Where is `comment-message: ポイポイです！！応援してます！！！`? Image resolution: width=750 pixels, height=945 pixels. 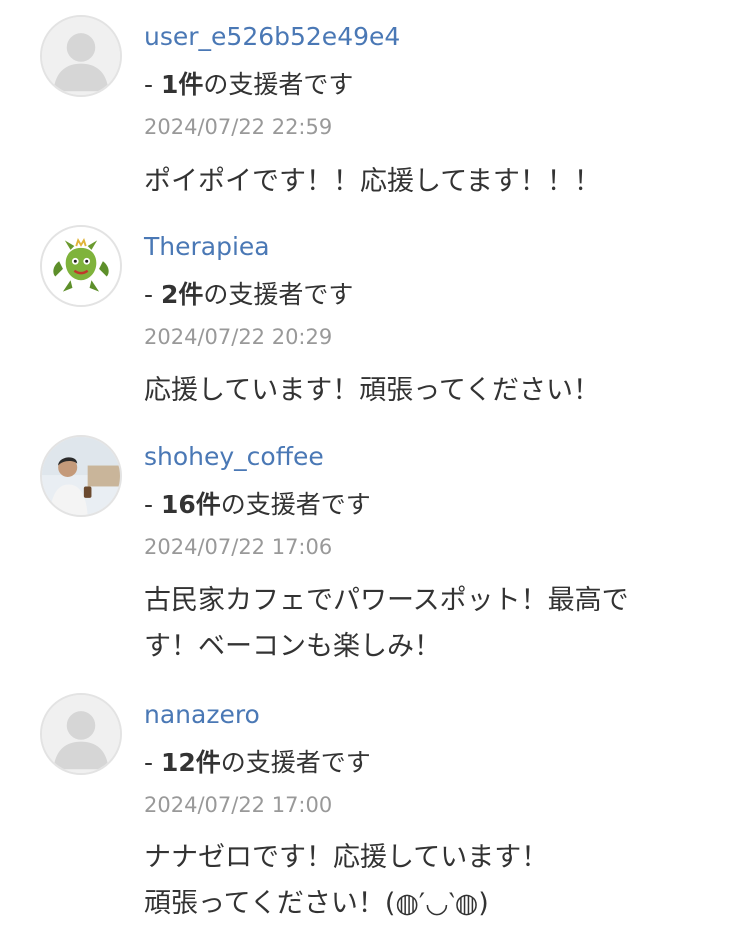 comment-message: ポイポイです！！応援してます！！！ is located at coordinates (424, 182).